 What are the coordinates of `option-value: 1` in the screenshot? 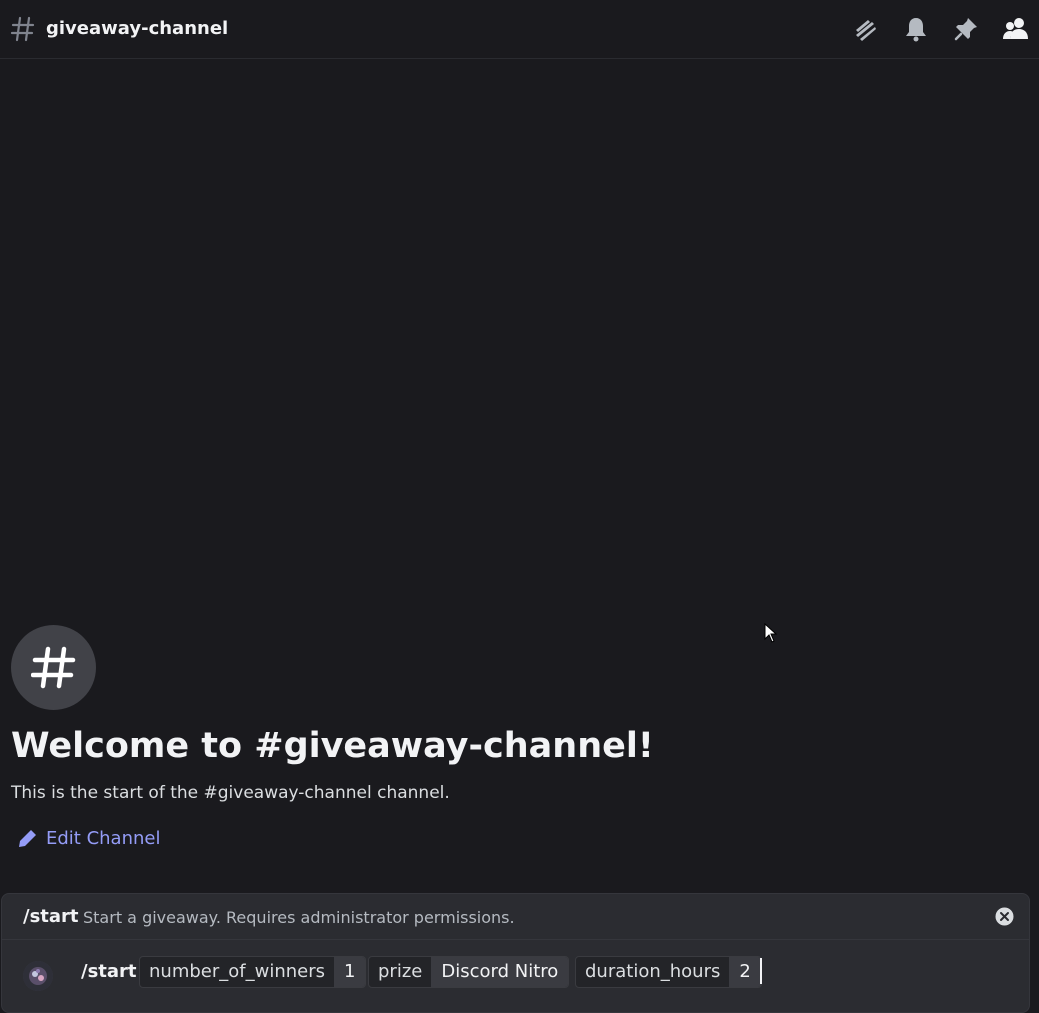 It's located at (350, 972).